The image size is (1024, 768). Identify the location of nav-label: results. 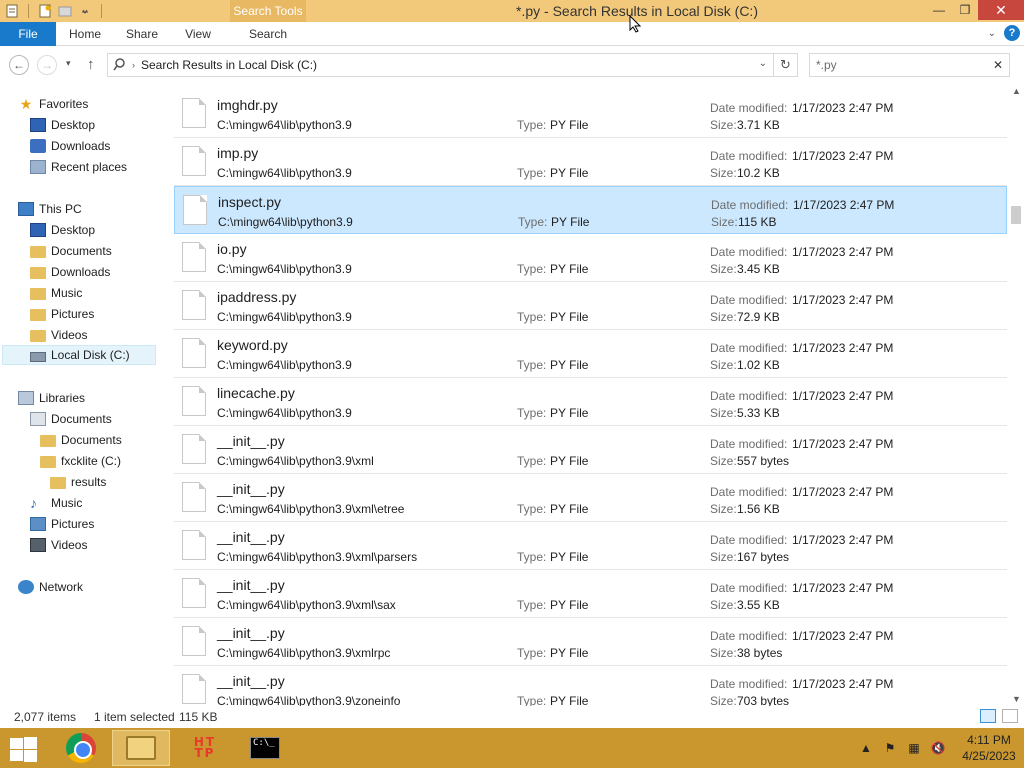
(89, 482).